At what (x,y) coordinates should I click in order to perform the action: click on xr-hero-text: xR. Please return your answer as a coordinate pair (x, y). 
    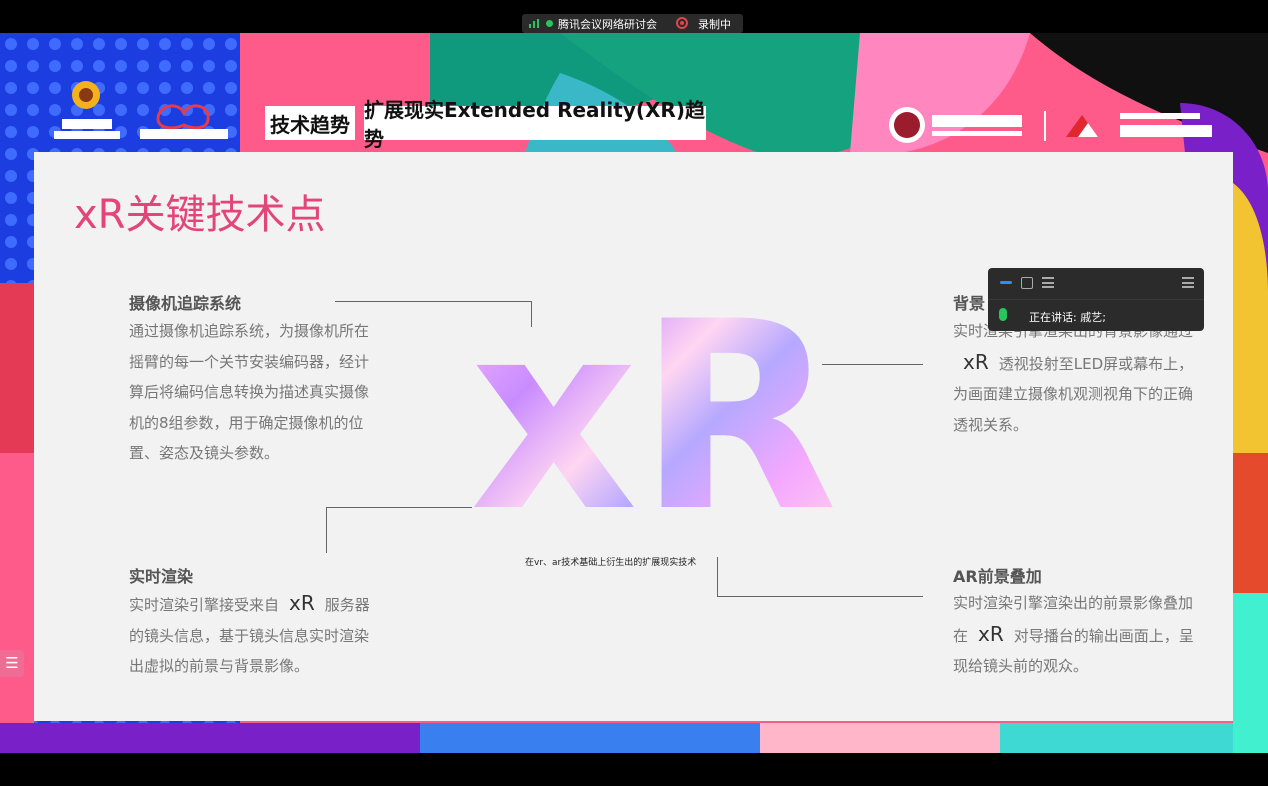
    Looking at the image, I should click on (654, 418).